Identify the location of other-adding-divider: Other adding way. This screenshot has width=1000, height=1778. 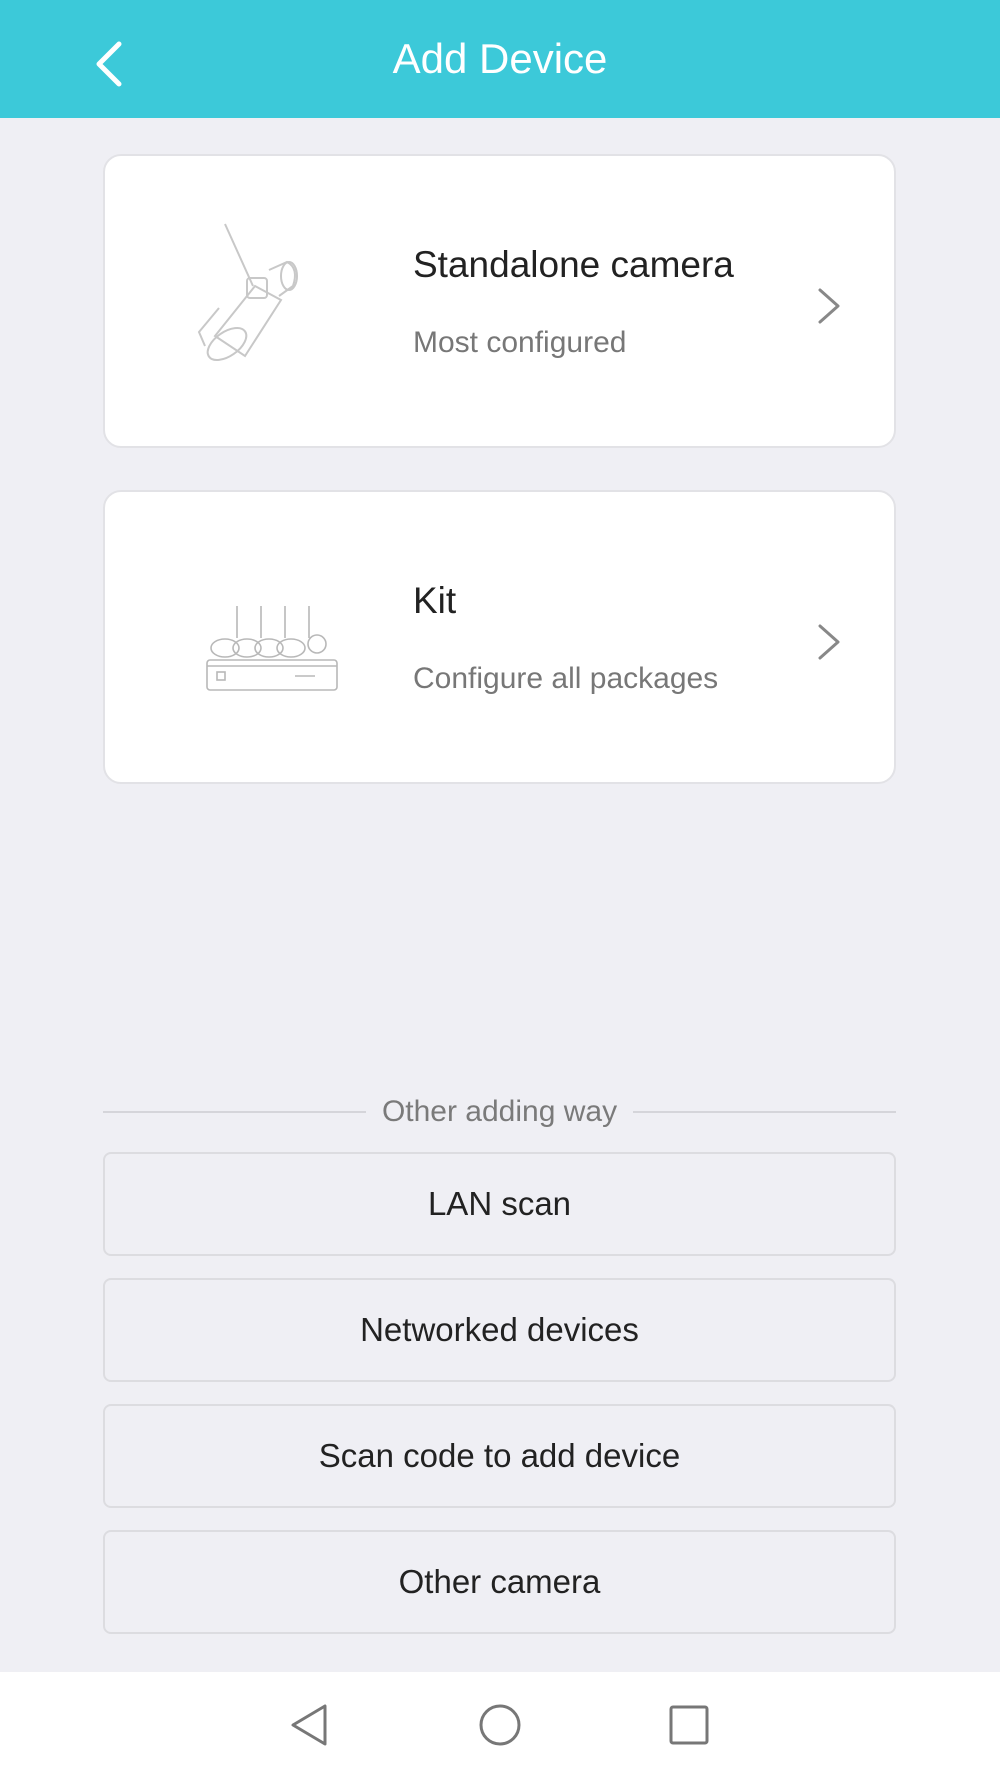
(500, 1112).